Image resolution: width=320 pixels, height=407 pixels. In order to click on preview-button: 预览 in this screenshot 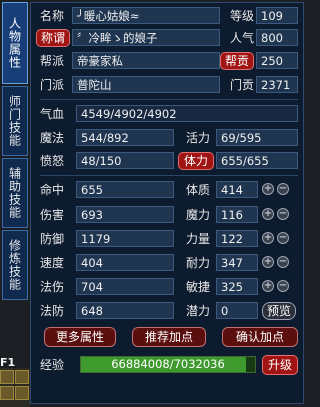, I will do `click(279, 311)`.